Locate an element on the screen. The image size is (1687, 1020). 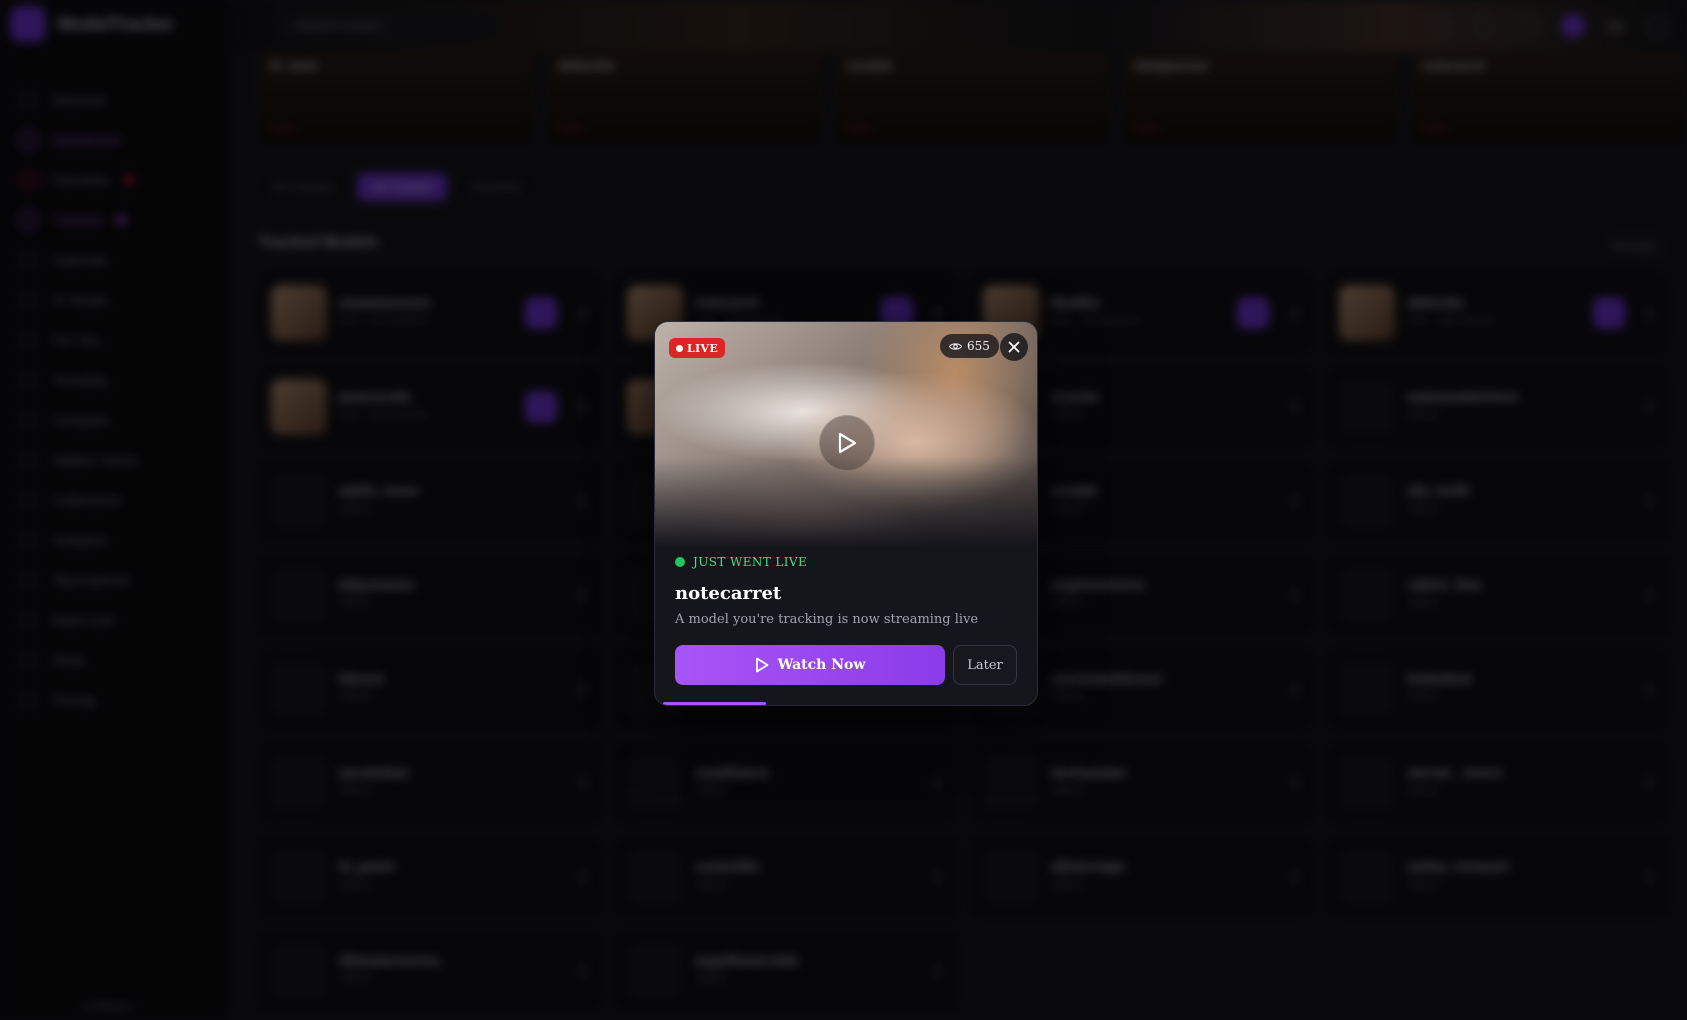
play-button is located at coordinates (847, 443).